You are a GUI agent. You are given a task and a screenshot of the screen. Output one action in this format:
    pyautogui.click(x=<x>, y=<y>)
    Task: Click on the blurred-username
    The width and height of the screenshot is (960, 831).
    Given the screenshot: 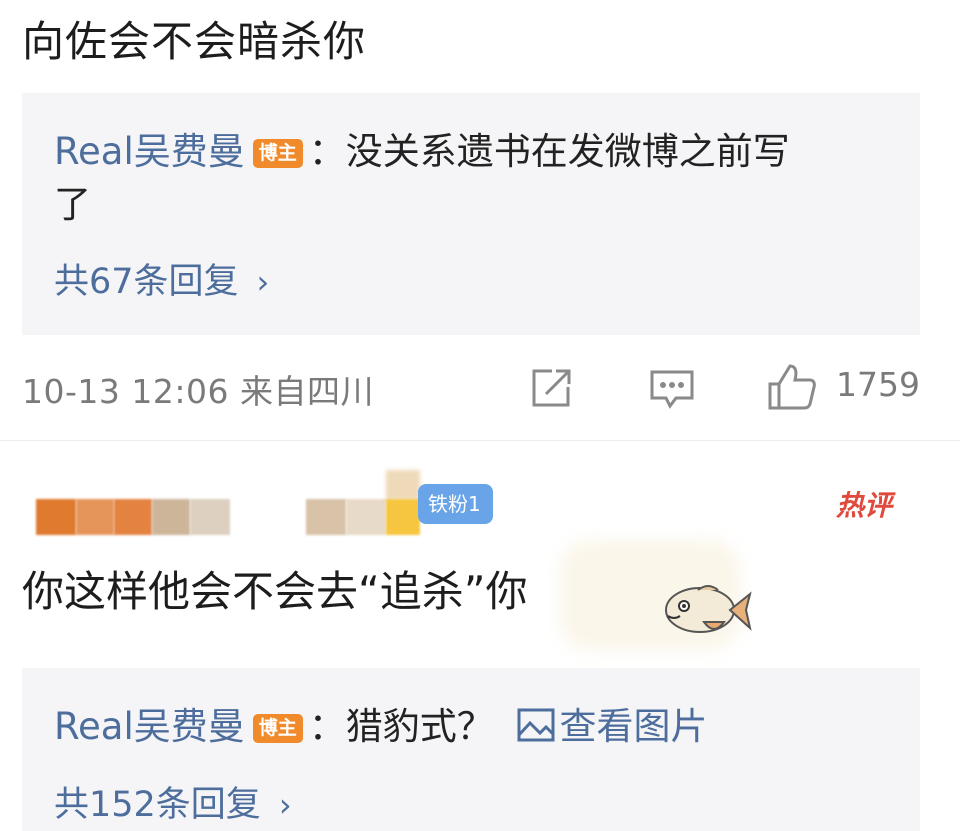 What is the action you would take?
    pyautogui.click(x=136, y=517)
    